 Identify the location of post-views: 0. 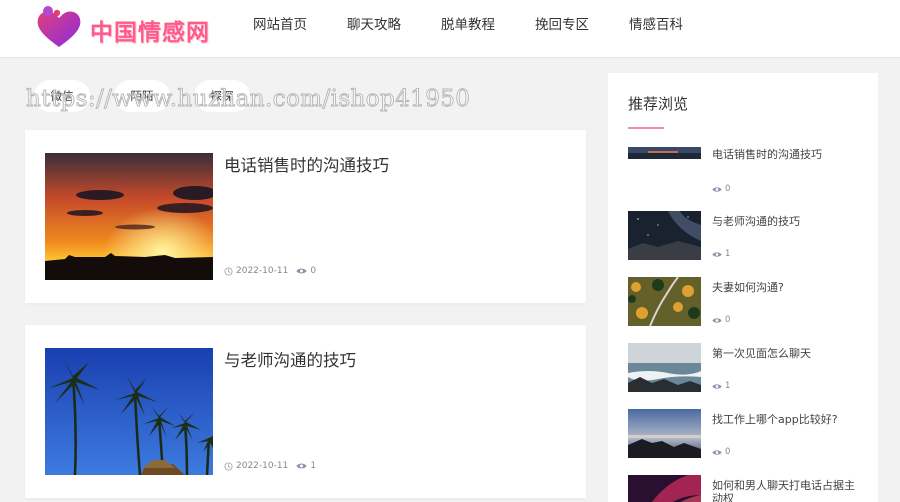
(313, 271).